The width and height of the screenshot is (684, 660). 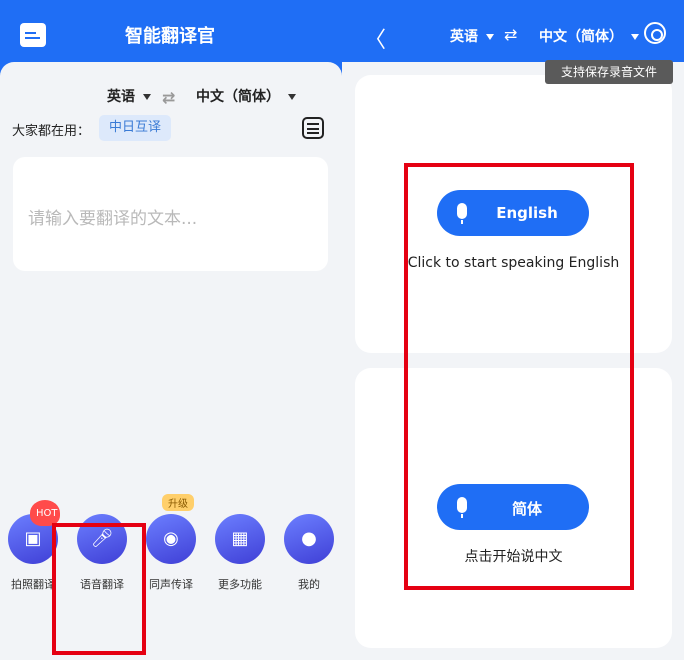 What do you see at coordinates (309, 539) in the screenshot?
I see `user-icon: ●` at bounding box center [309, 539].